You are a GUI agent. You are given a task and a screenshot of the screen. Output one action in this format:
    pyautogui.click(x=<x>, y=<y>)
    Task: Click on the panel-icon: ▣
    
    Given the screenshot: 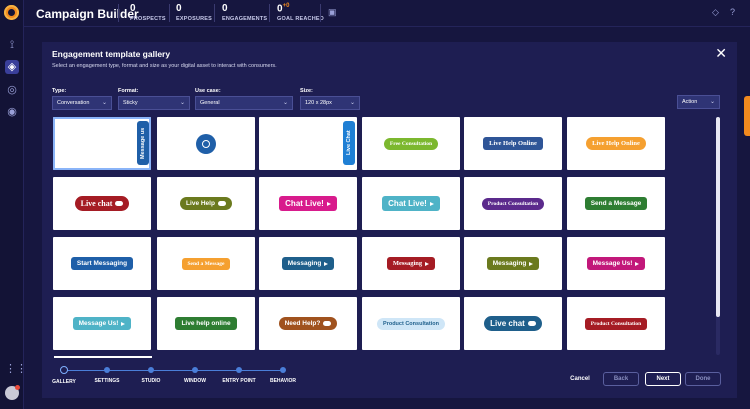 What is the action you would take?
    pyautogui.click(x=332, y=12)
    